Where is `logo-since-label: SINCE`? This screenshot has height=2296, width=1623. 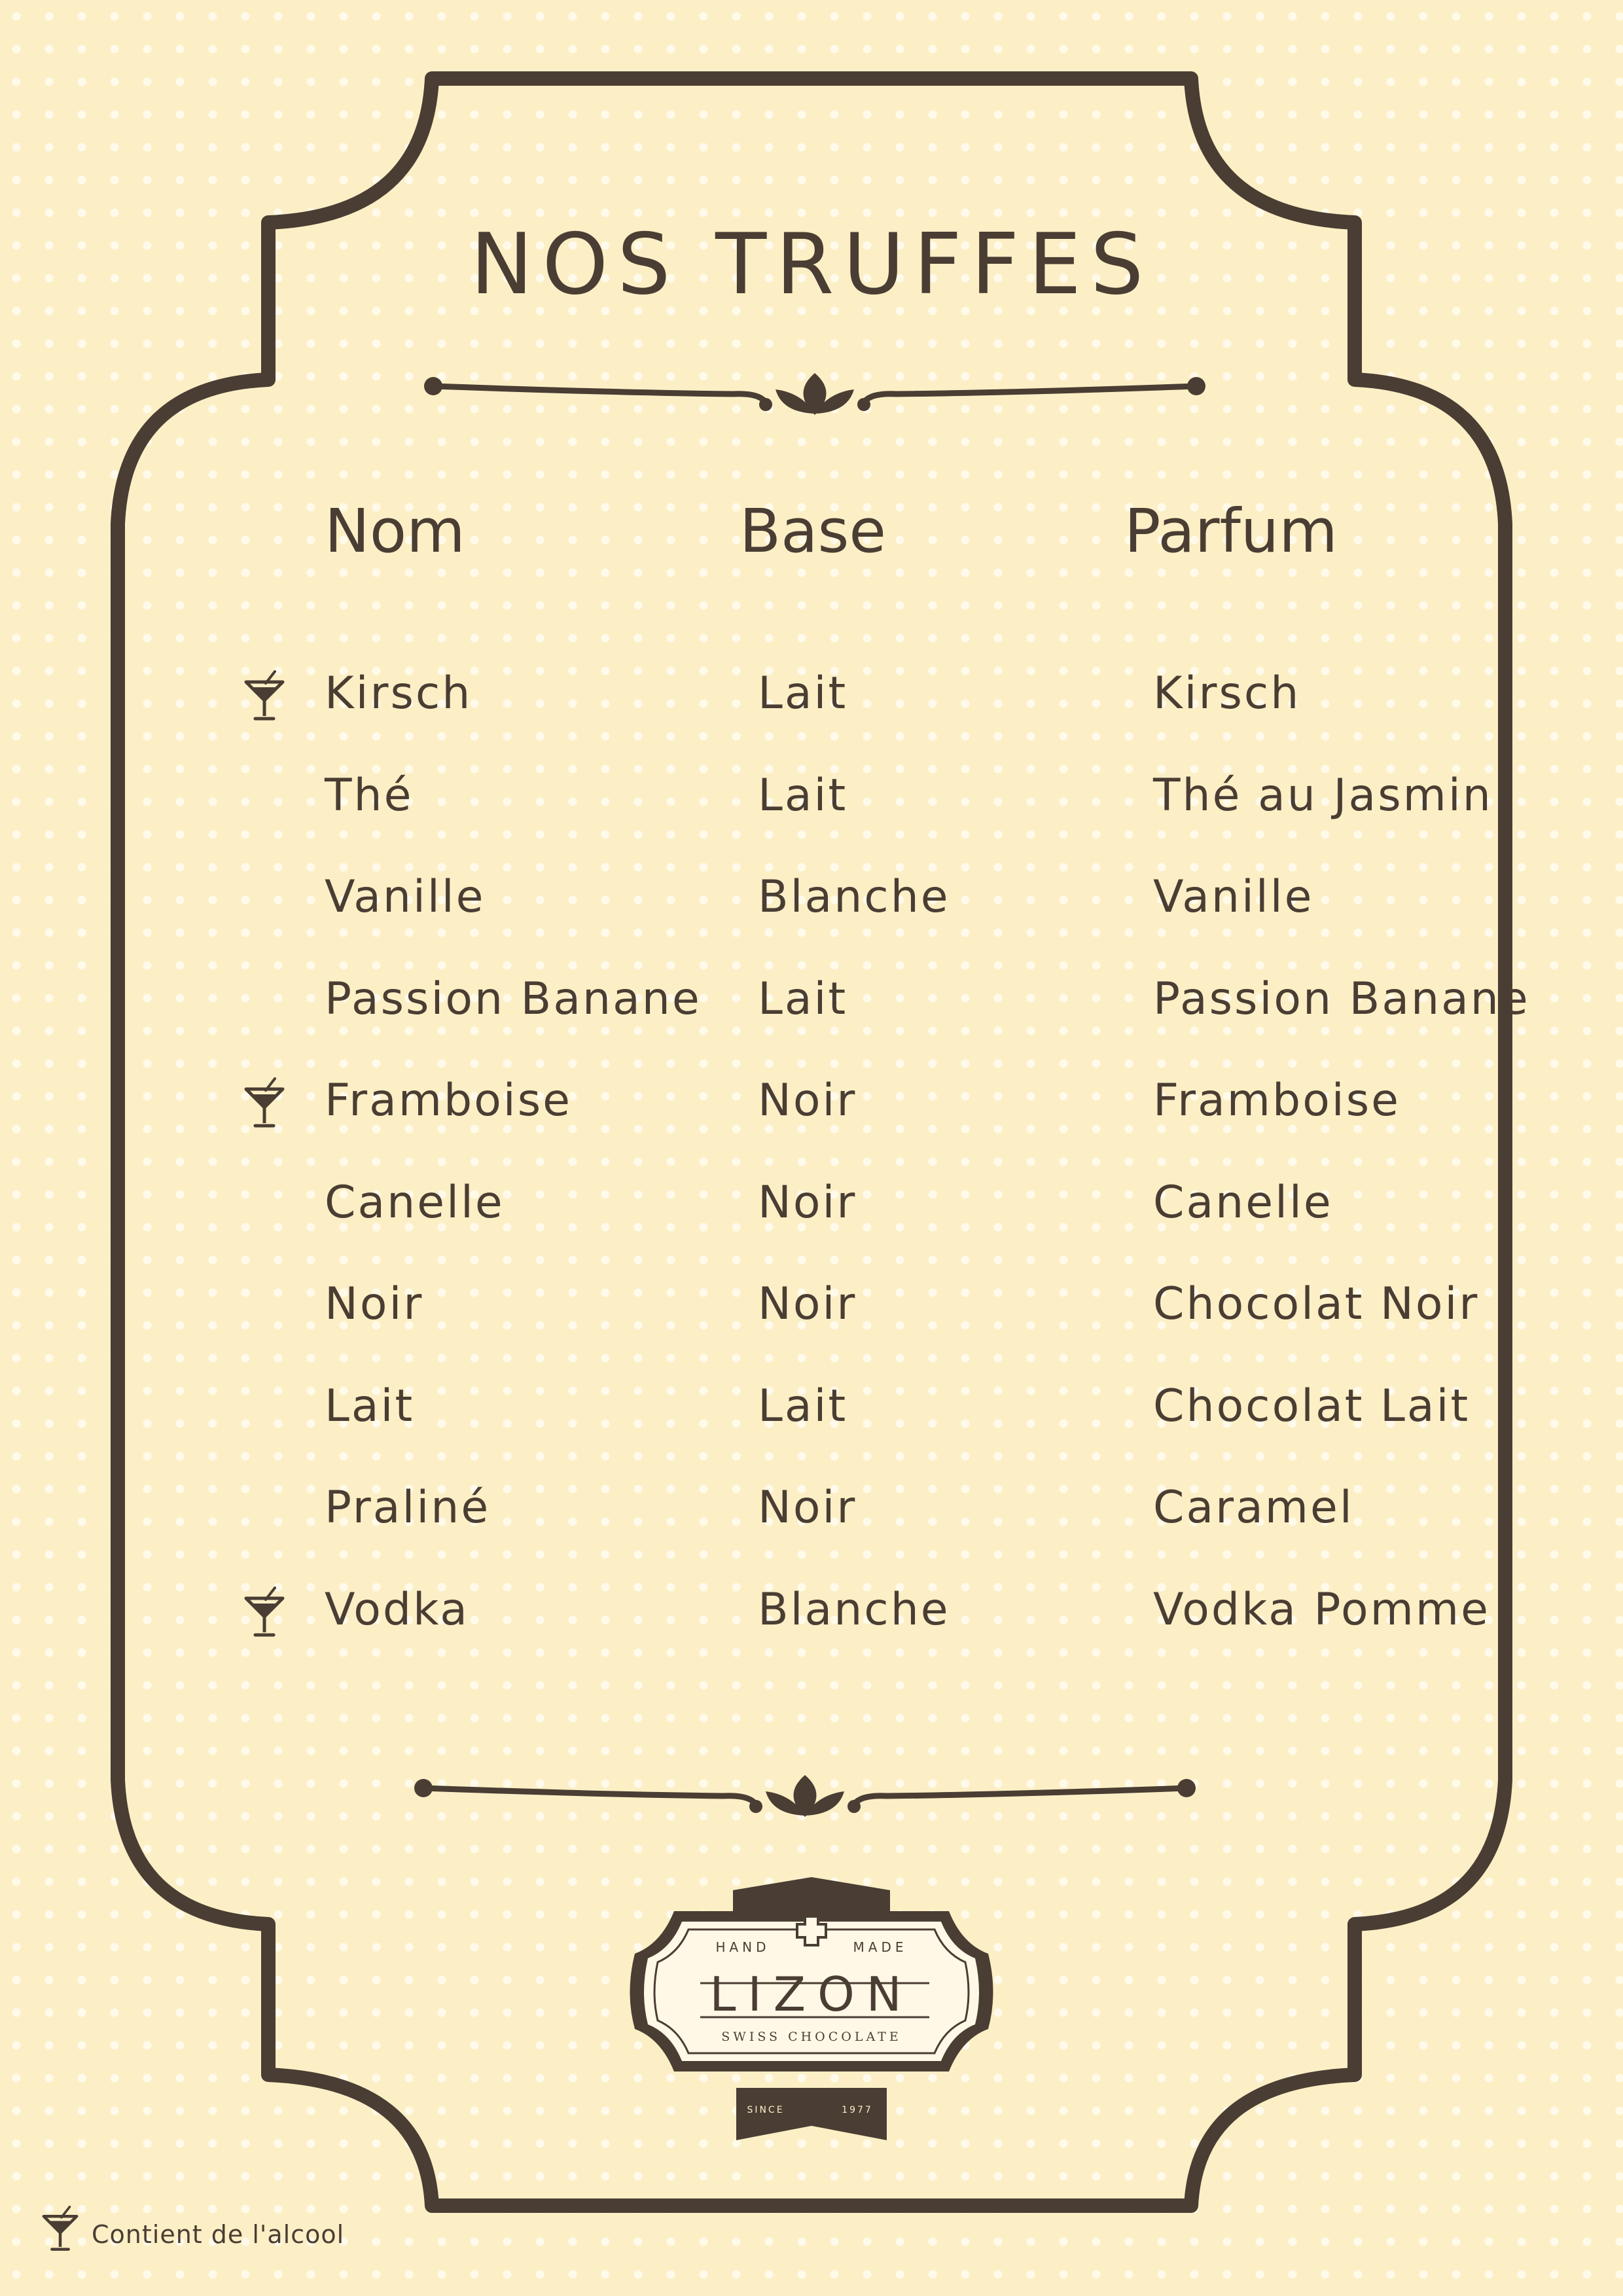
logo-since-label: SINCE is located at coordinates (765, 2110).